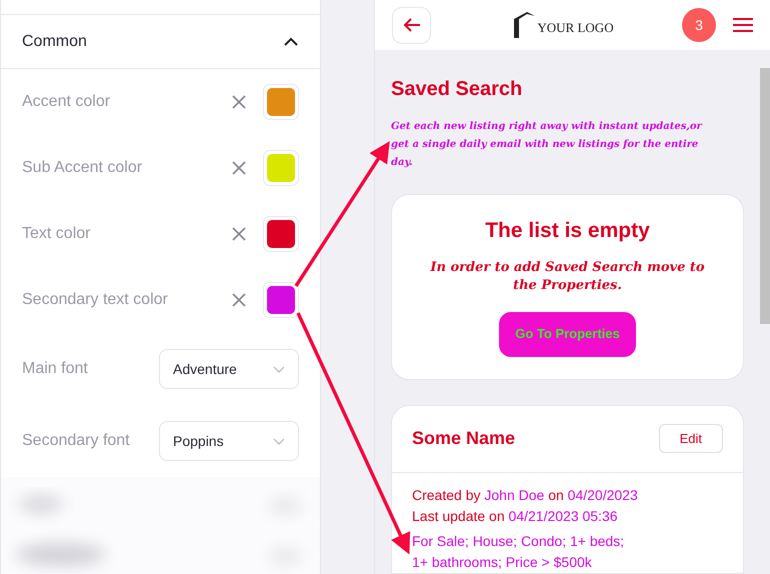 This screenshot has height=574, width=770. I want to click on back-button, so click(411, 25).